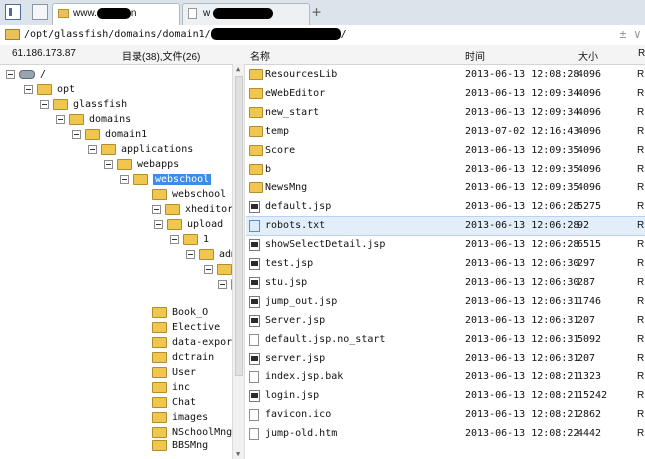  I want to click on file-row: index.jsp.bak 2013-06-13 12:08:21 1323 R, so click(445, 377).